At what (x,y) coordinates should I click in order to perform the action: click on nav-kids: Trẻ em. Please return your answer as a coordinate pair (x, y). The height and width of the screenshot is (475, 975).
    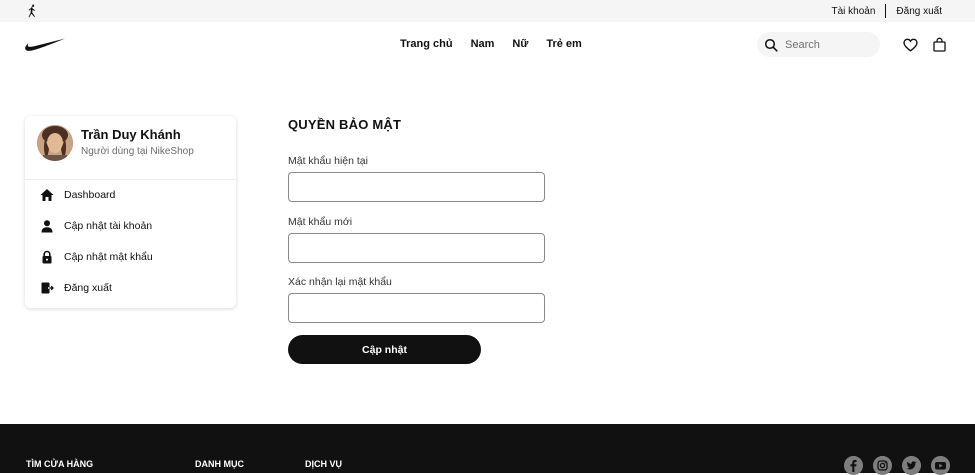
    Looking at the image, I should click on (563, 44).